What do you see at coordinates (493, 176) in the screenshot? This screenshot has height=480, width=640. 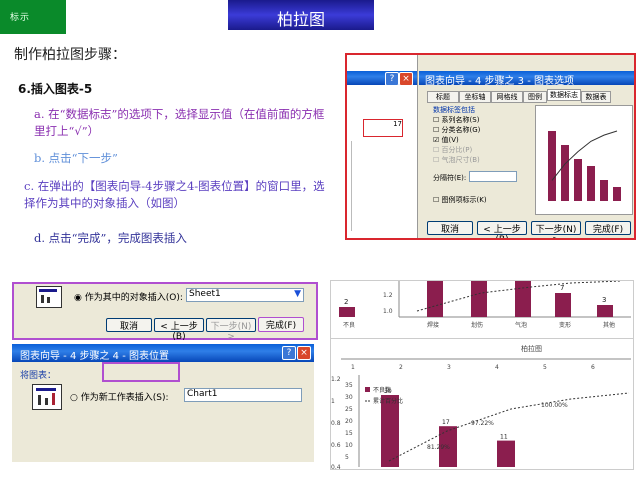 I see `separator-select` at bounding box center [493, 176].